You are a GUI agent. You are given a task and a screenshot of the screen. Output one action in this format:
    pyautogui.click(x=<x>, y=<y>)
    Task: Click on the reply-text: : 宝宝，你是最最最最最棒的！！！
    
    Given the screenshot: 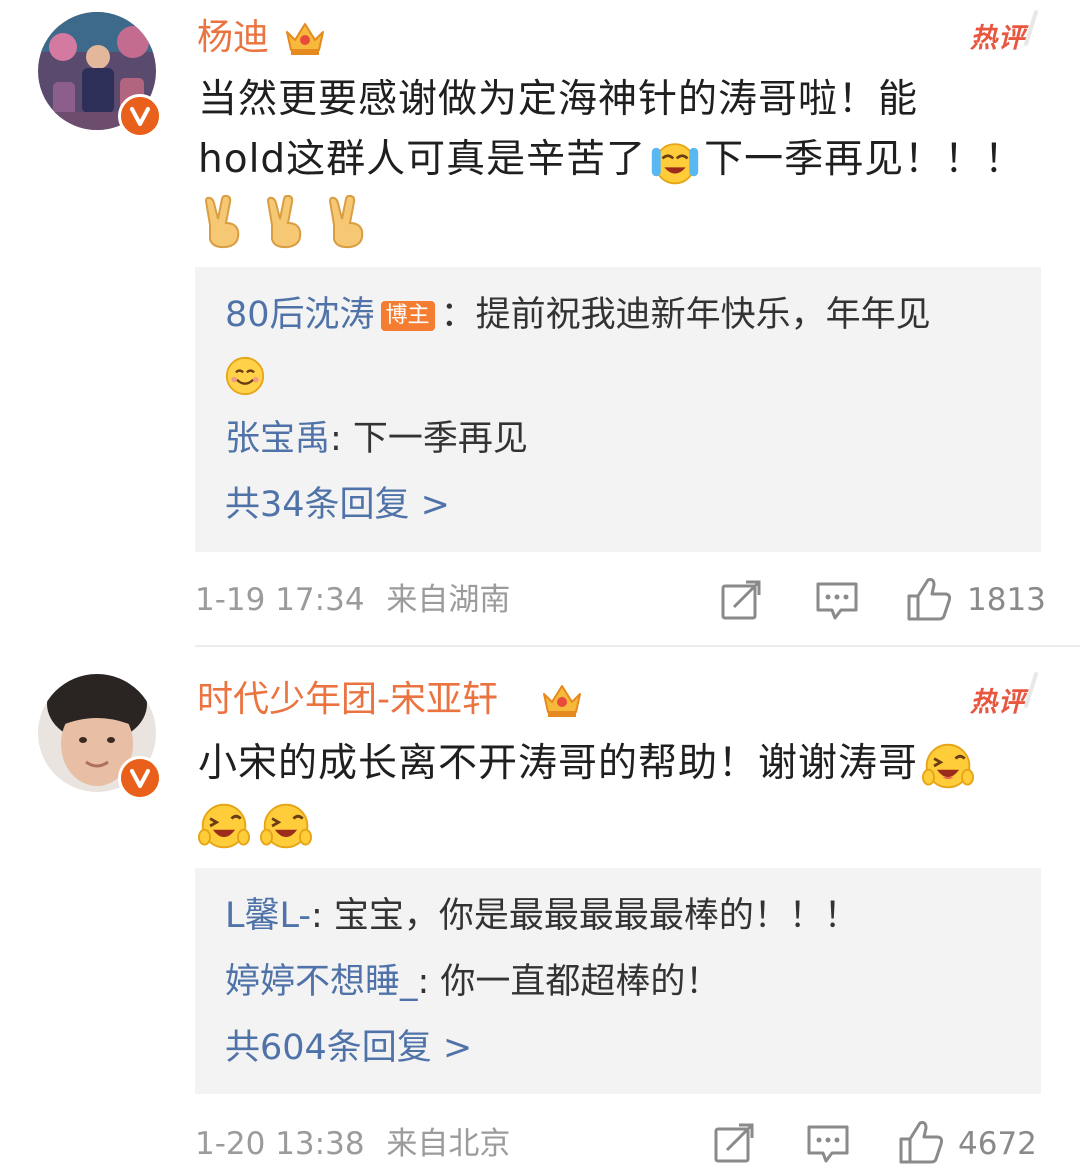 What is the action you would take?
    pyautogui.click(x=585, y=916)
    